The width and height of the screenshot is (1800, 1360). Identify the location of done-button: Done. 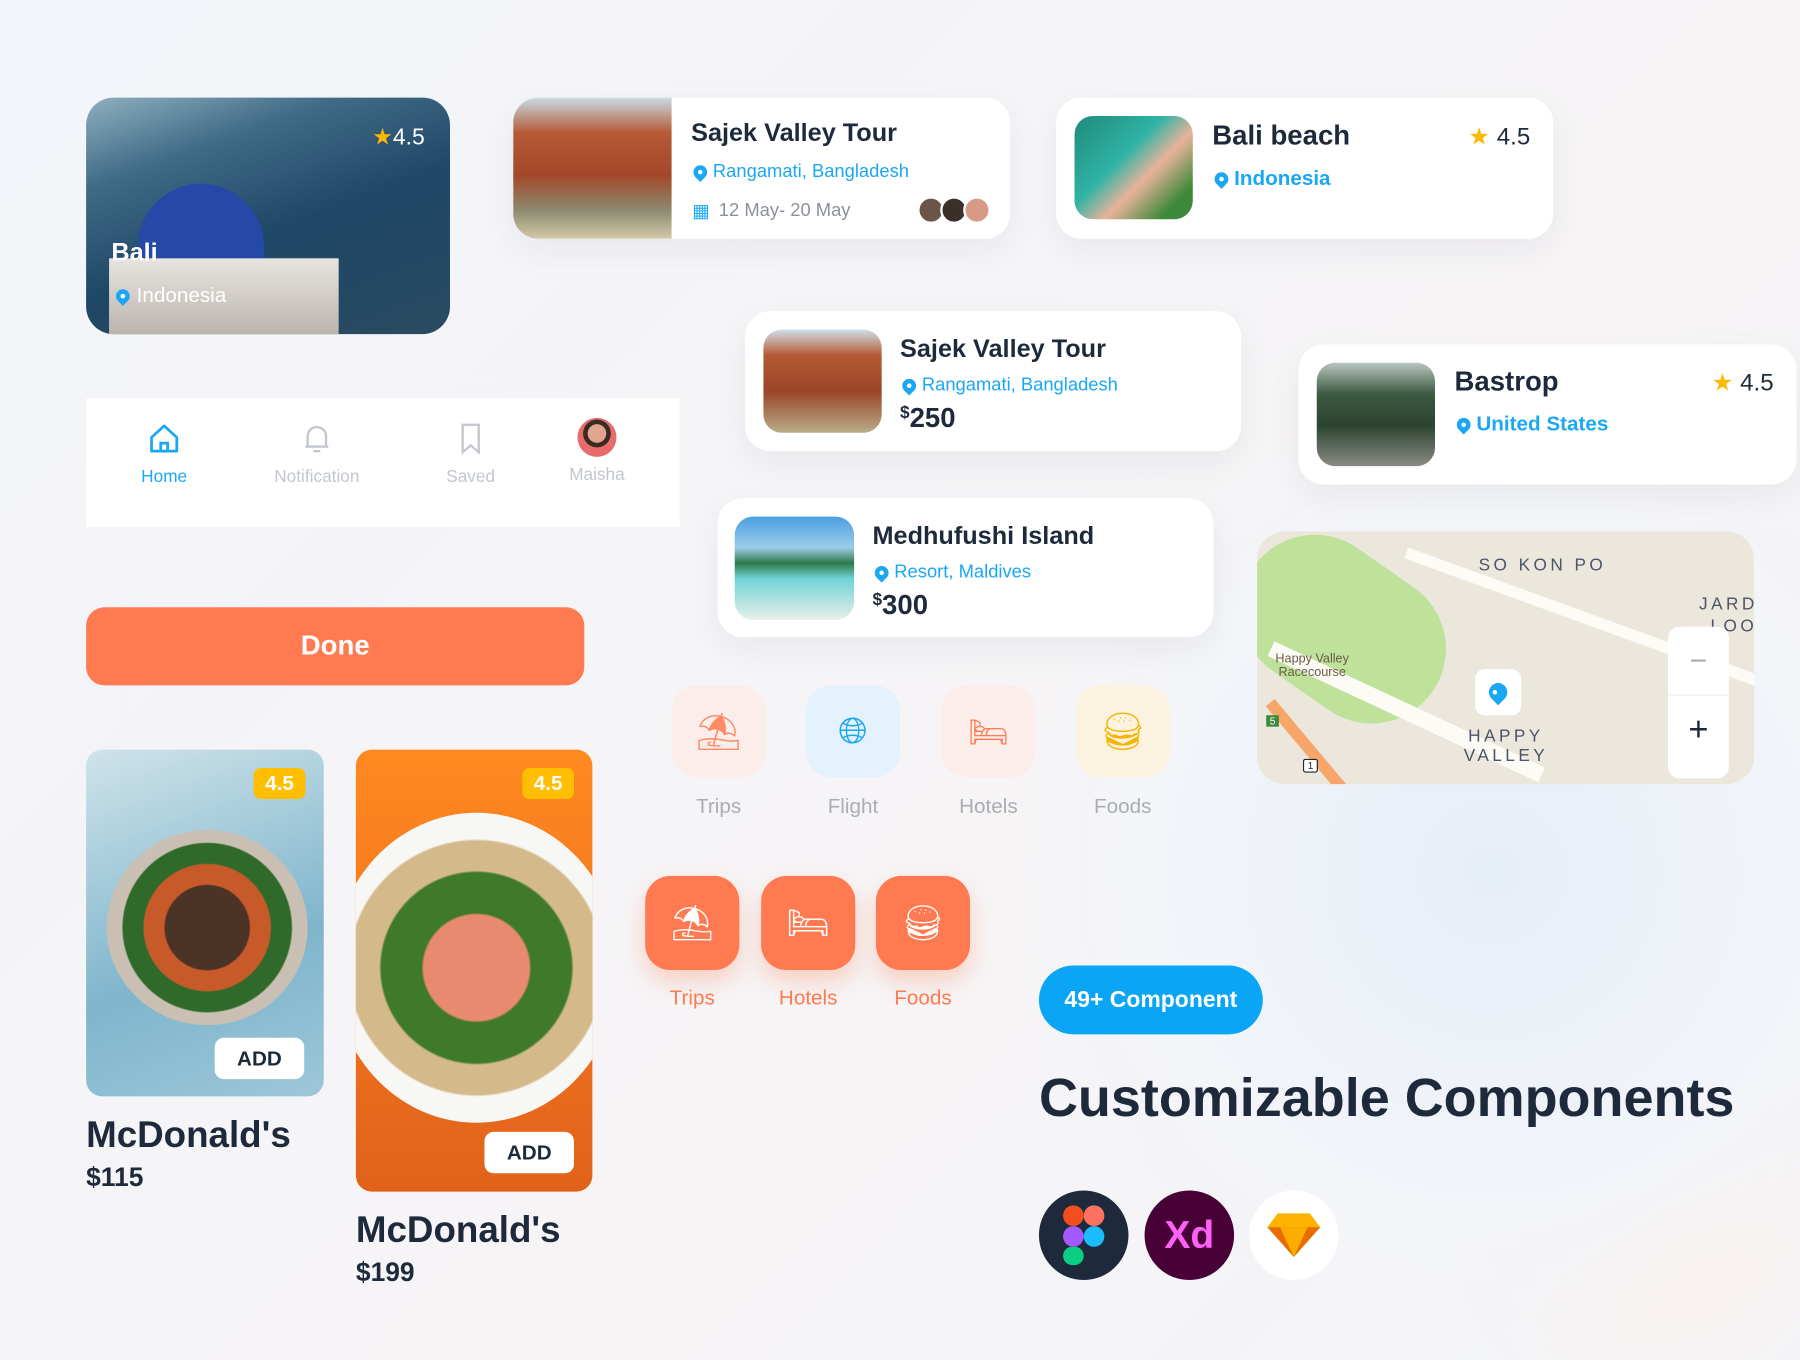
(335, 646).